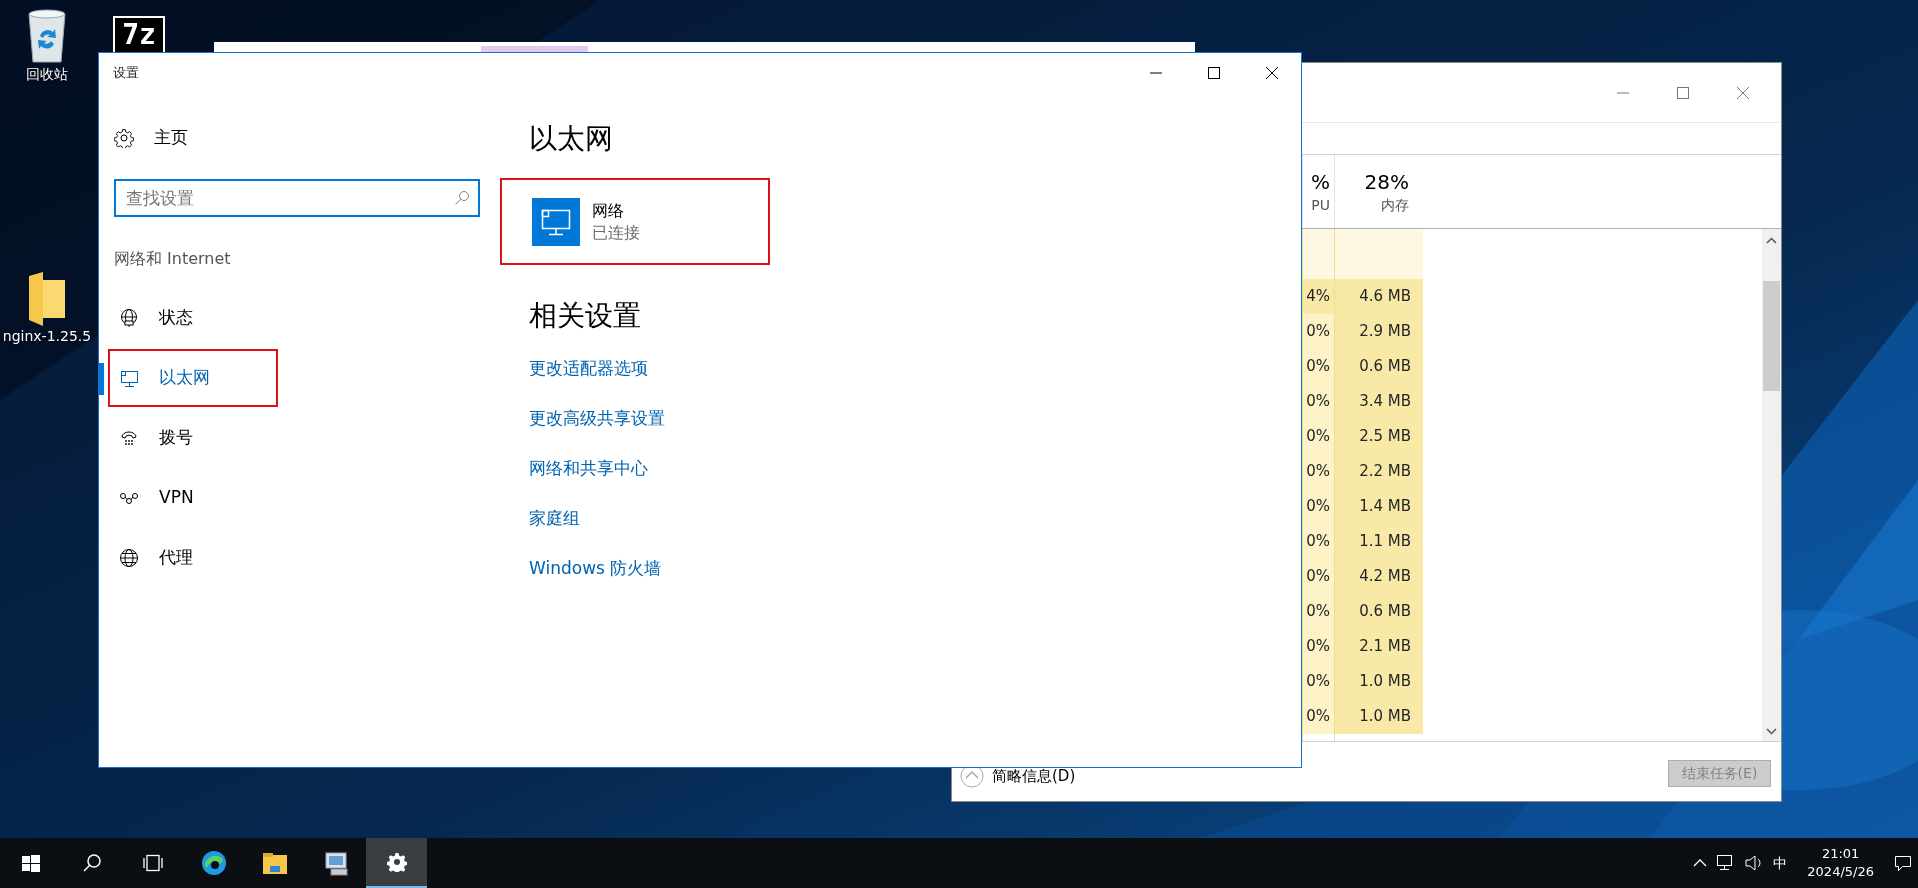 The width and height of the screenshot is (1918, 888). What do you see at coordinates (101, 379) in the screenshot?
I see `selection-indicator` at bounding box center [101, 379].